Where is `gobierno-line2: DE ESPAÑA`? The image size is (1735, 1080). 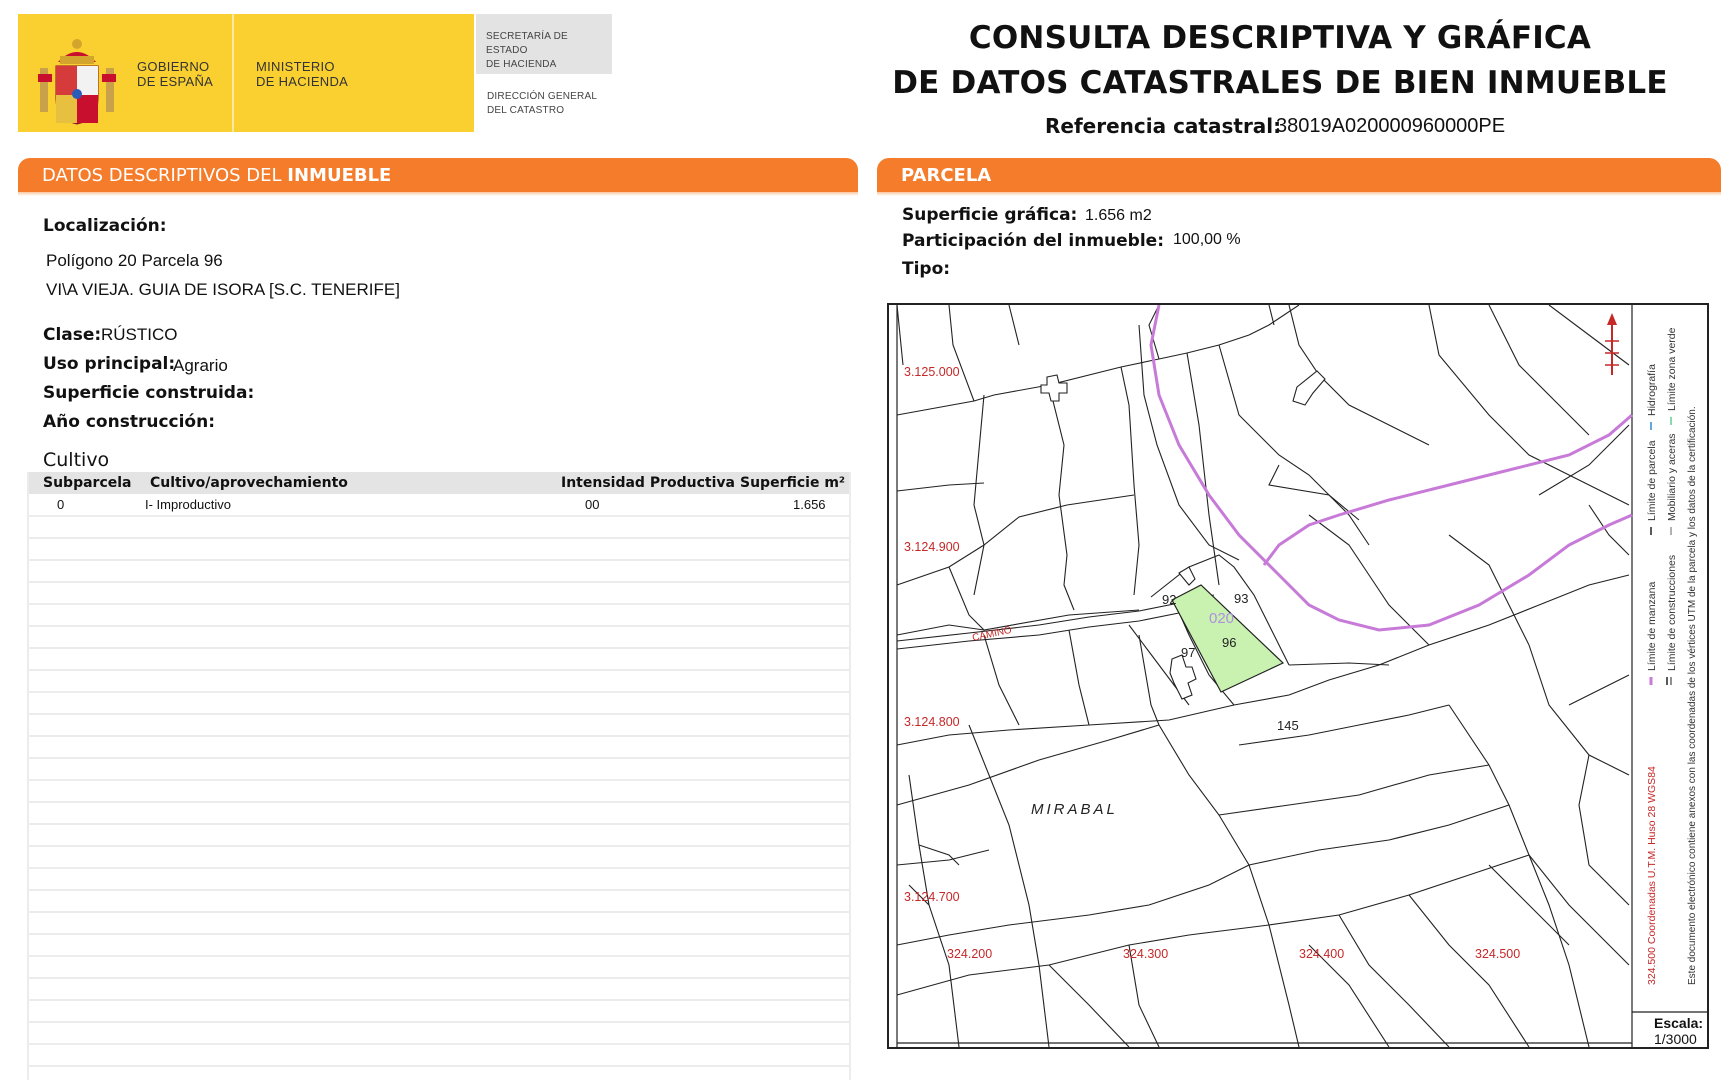
gobierno-line2: DE ESPAÑA is located at coordinates (175, 81).